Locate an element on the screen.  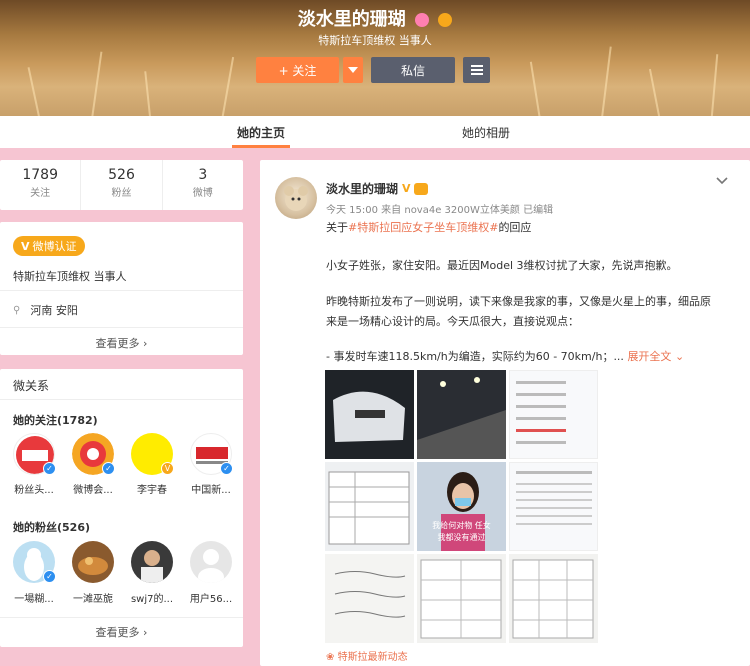
stat-following: 1789 关注 is located at coordinates (41, 185).